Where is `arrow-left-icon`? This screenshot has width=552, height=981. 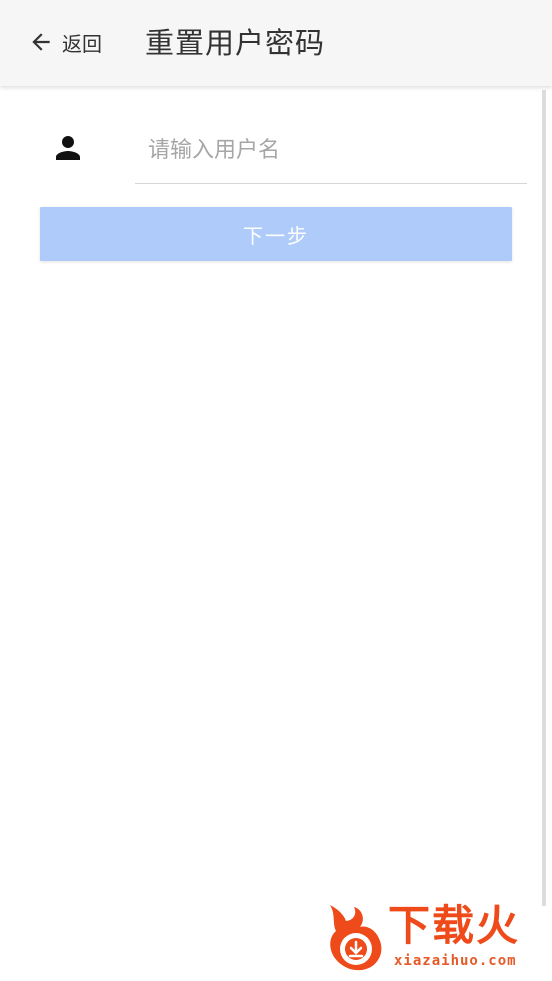
arrow-left-icon is located at coordinates (41, 42).